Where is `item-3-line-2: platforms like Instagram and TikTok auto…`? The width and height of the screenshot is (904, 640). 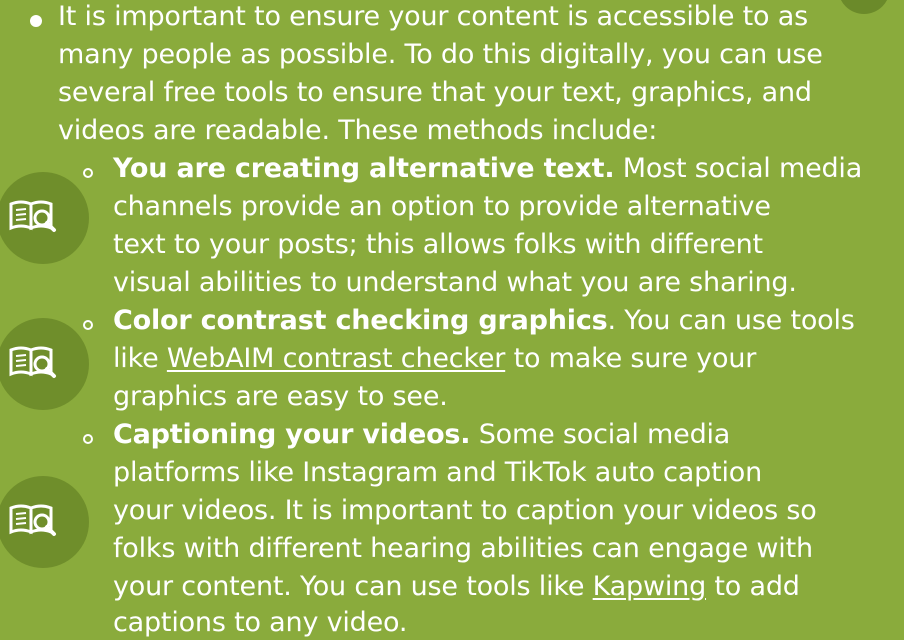 item-3-line-2: platforms like Instagram and TikTok auto… is located at coordinates (437, 472).